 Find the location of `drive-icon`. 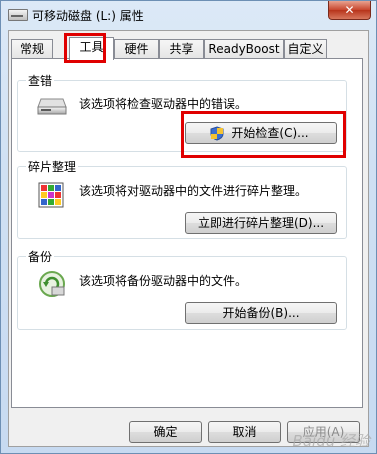

drive-icon is located at coordinates (52, 106).